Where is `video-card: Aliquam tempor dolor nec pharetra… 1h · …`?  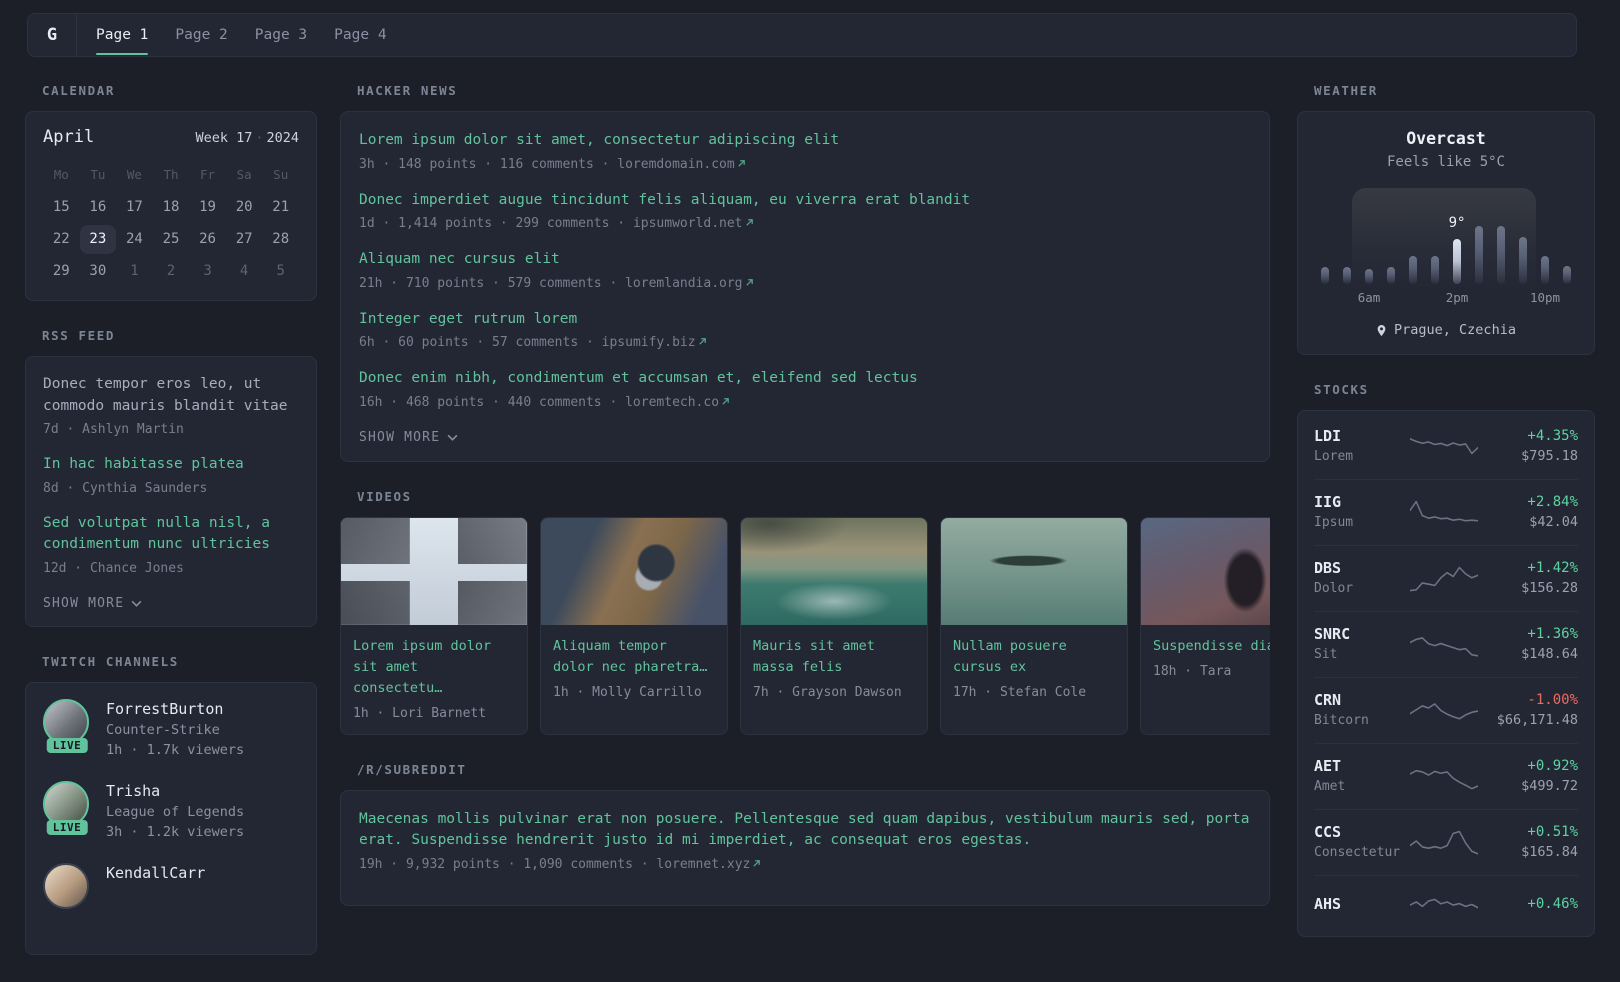 video-card: Aliquam tempor dolor nec pharetra… 1h · … is located at coordinates (634, 625).